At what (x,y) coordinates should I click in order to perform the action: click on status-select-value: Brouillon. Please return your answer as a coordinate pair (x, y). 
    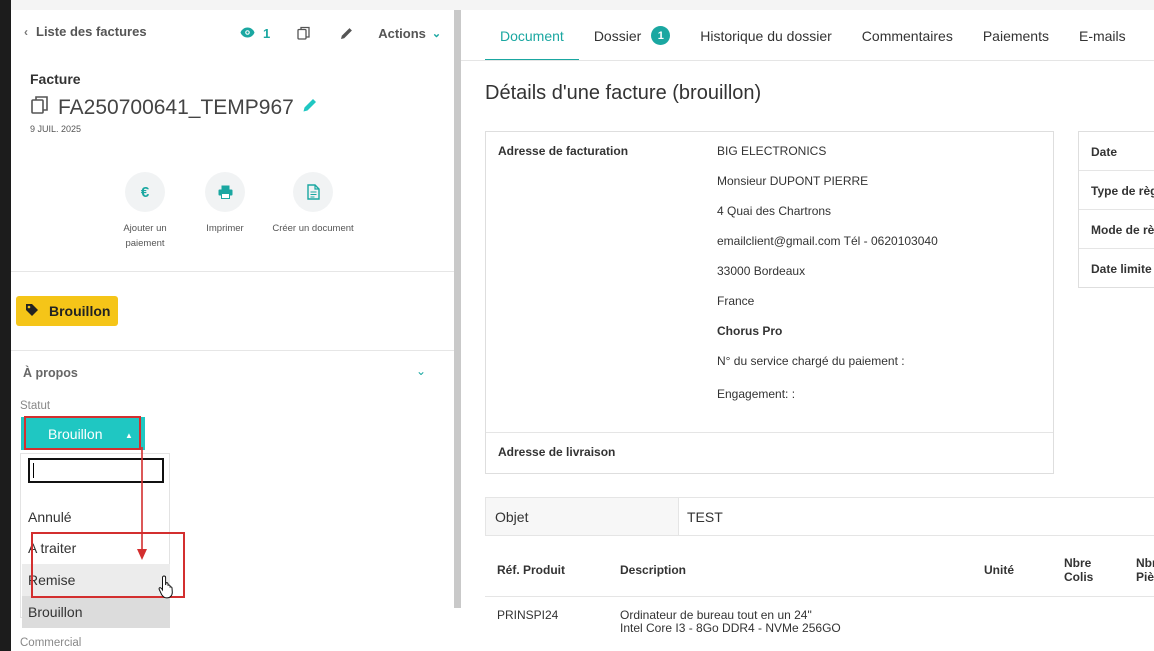
    Looking at the image, I should click on (75, 433).